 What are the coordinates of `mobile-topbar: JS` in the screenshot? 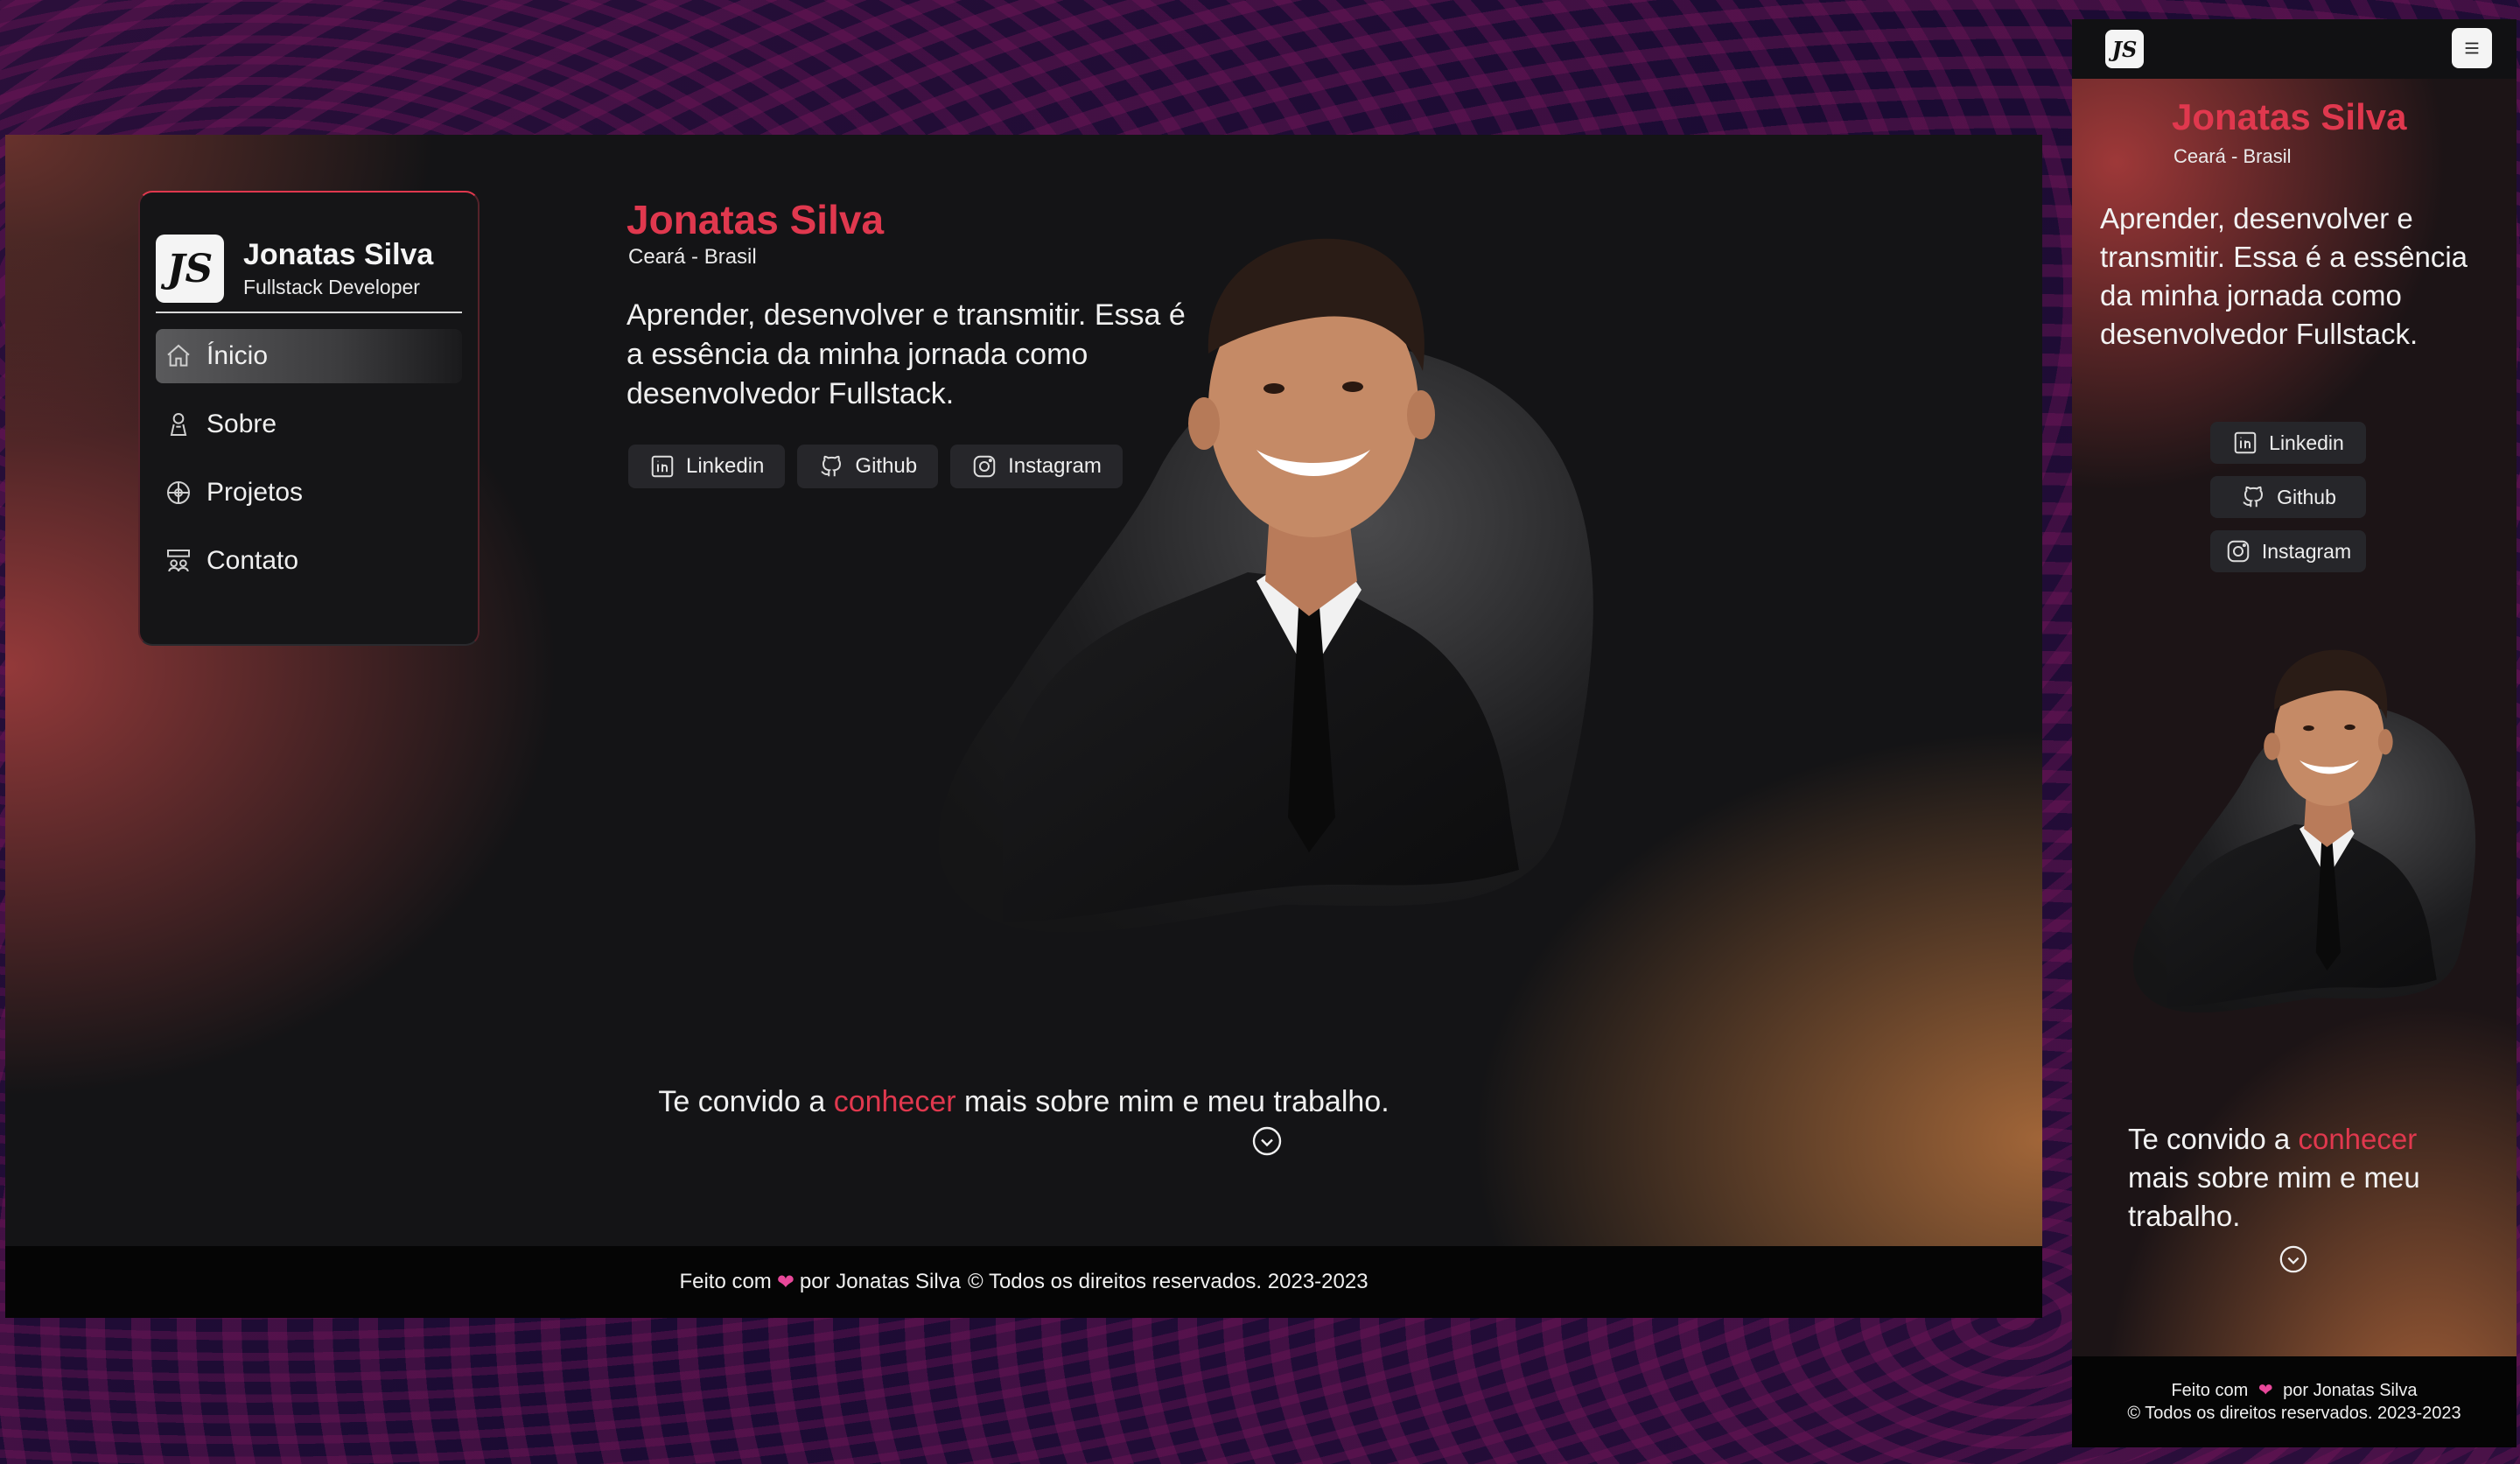 It's located at (2294, 49).